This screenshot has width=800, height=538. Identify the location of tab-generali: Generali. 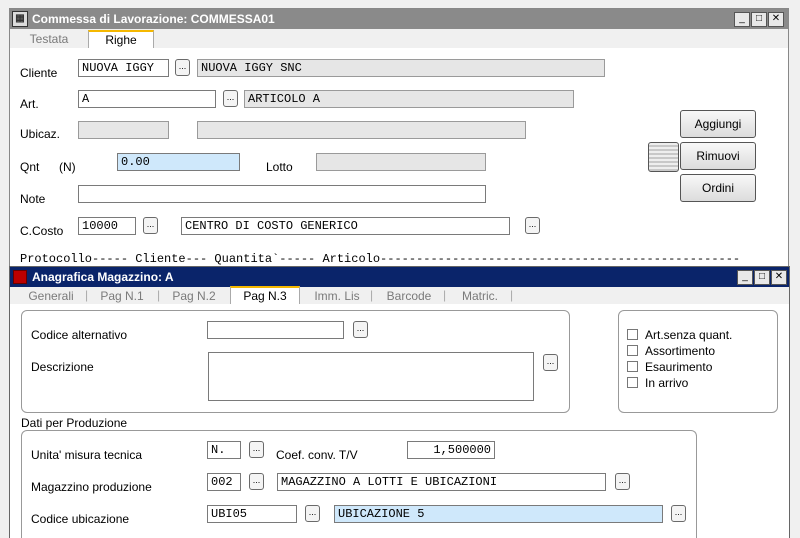
(51, 296).